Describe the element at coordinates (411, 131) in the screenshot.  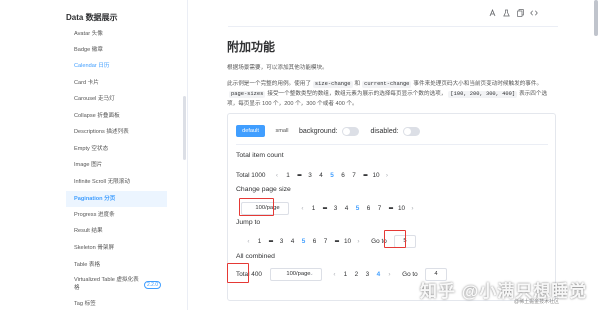
I see `disabled-switch` at that location.